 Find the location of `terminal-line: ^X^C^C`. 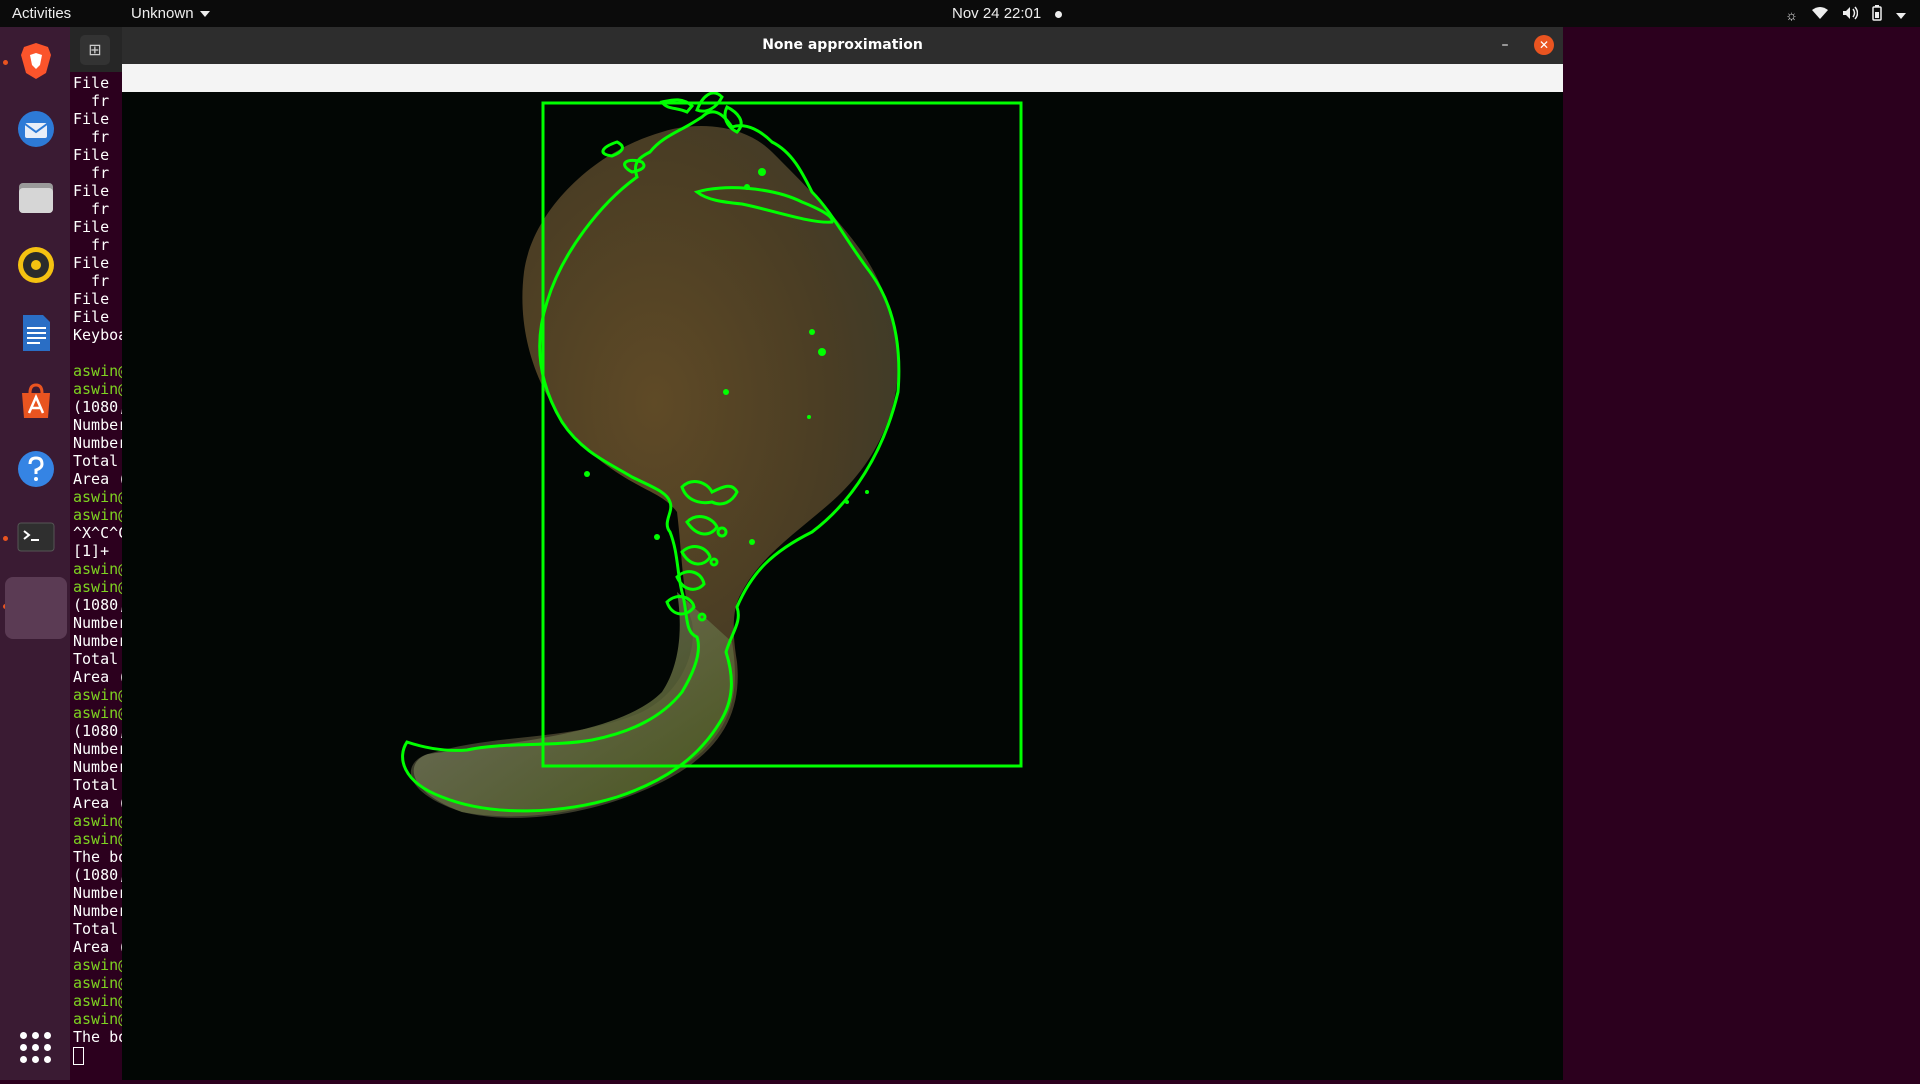

terminal-line: ^X^C^C is located at coordinates (100, 533).